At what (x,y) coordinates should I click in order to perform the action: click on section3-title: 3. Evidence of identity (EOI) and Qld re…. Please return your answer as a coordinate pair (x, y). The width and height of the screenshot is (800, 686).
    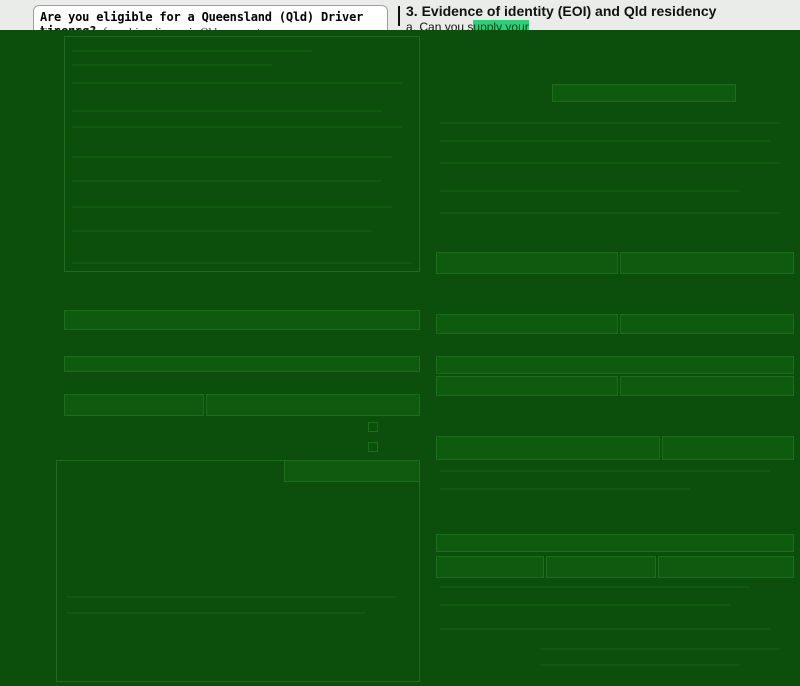
    Looking at the image, I should click on (561, 11).